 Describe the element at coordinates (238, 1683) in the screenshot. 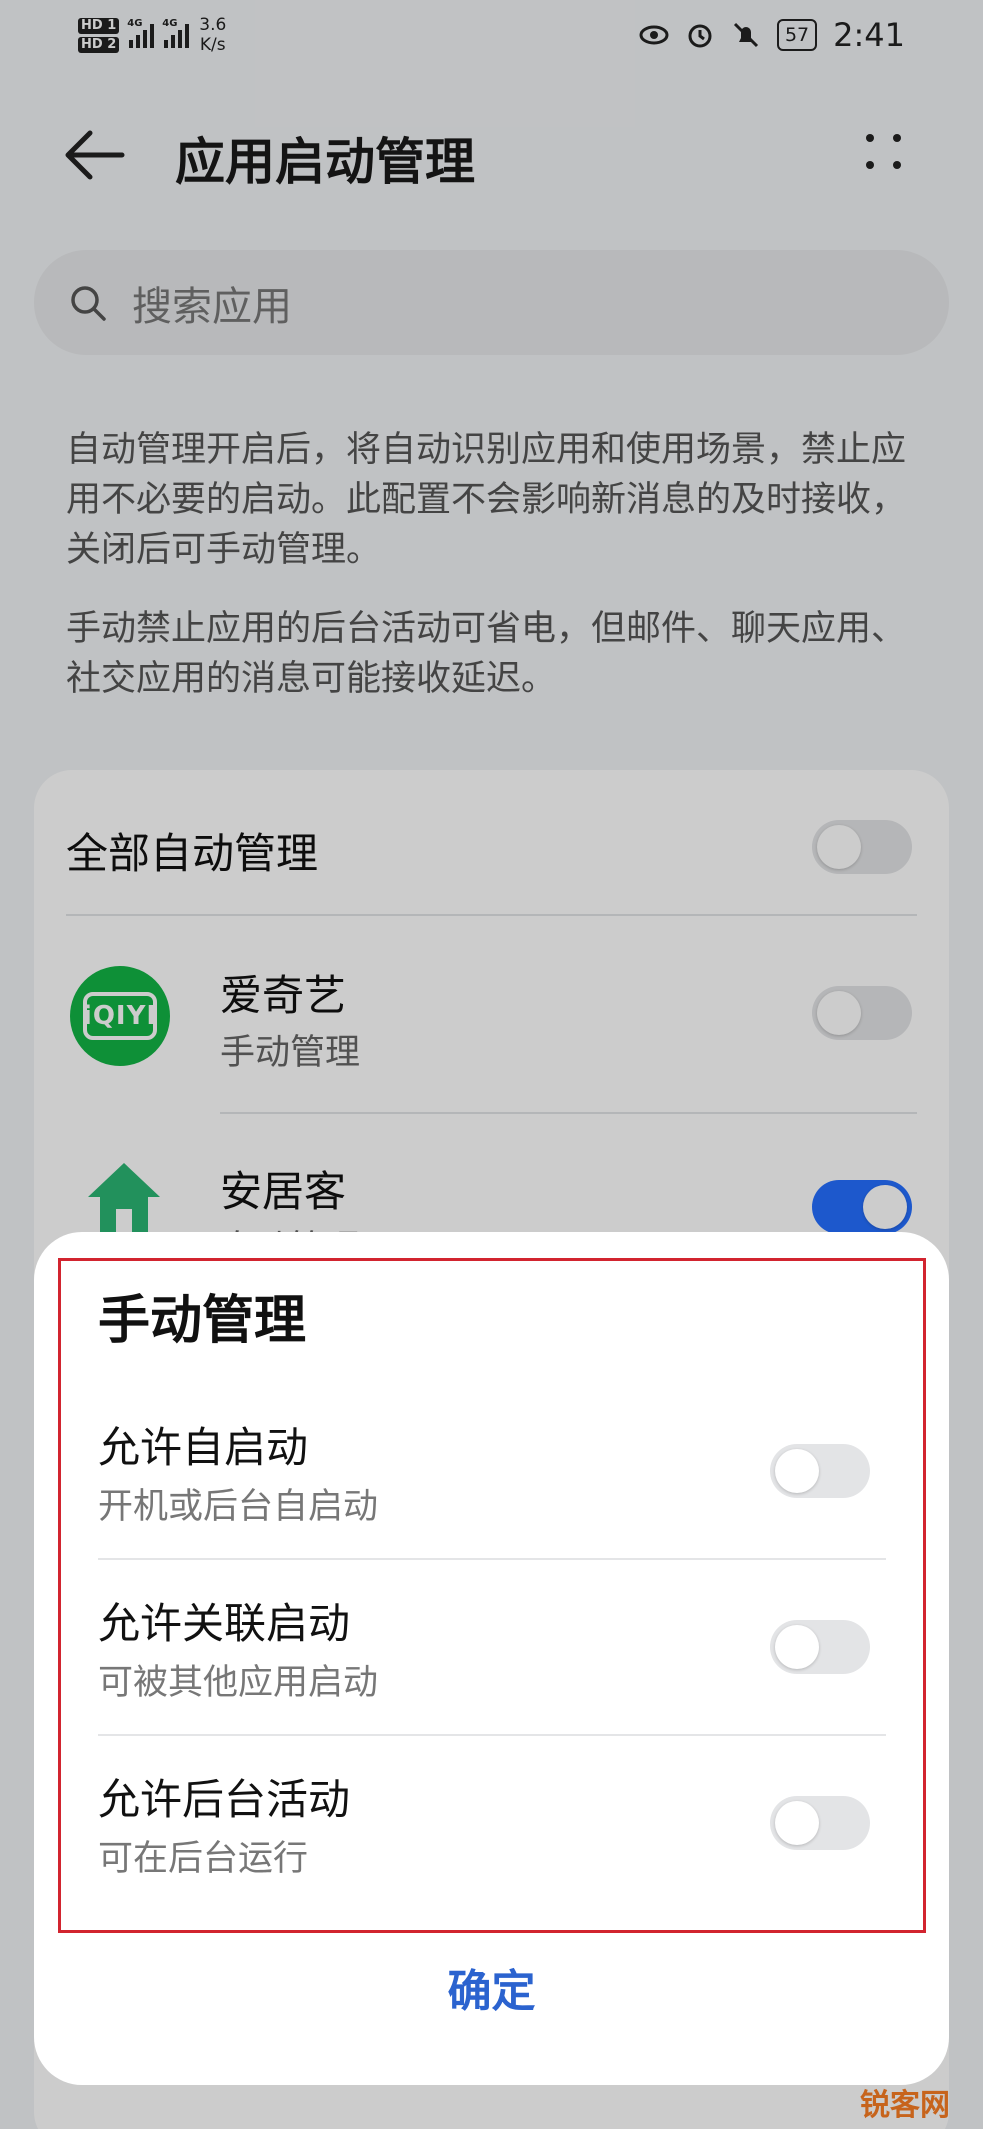

I see `option-subtitle-associated-start: 可被其他应用启动` at that location.